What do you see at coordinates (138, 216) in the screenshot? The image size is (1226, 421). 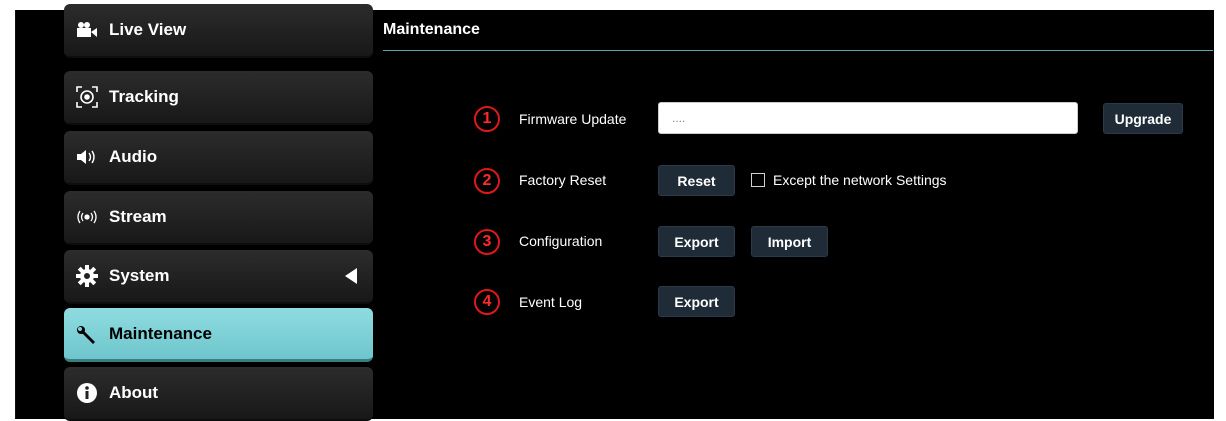 I see `sidebar-item-label: Stream` at bounding box center [138, 216].